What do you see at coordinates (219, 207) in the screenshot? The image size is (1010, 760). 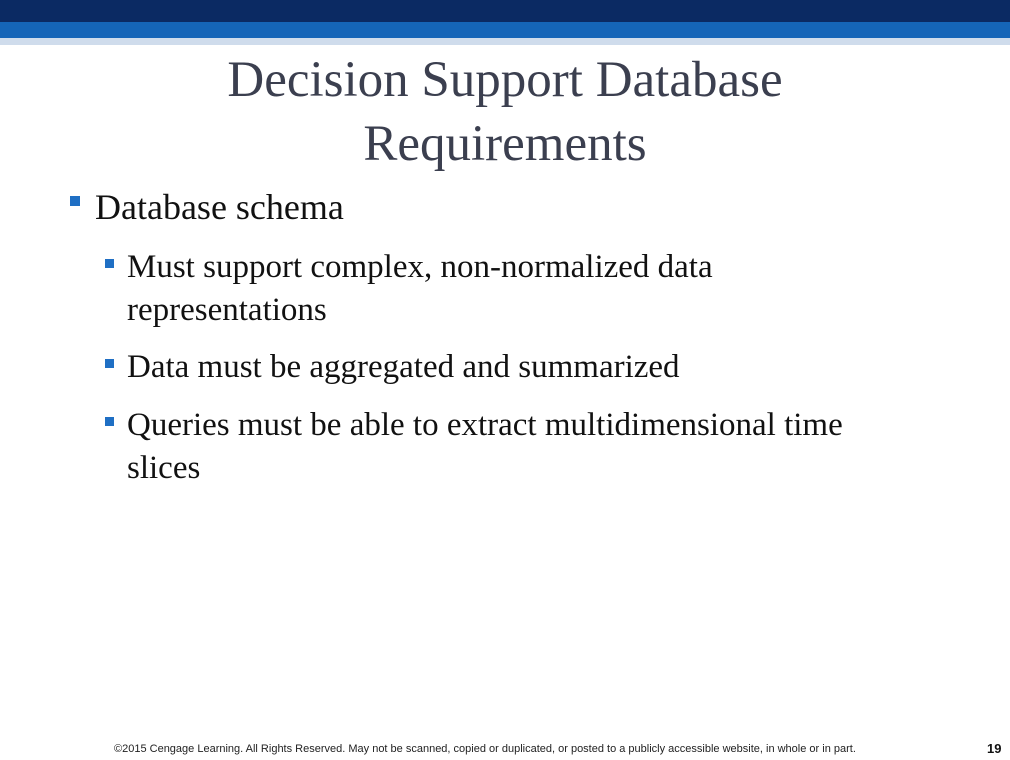 I see `bullet-database-schema: Database schema` at bounding box center [219, 207].